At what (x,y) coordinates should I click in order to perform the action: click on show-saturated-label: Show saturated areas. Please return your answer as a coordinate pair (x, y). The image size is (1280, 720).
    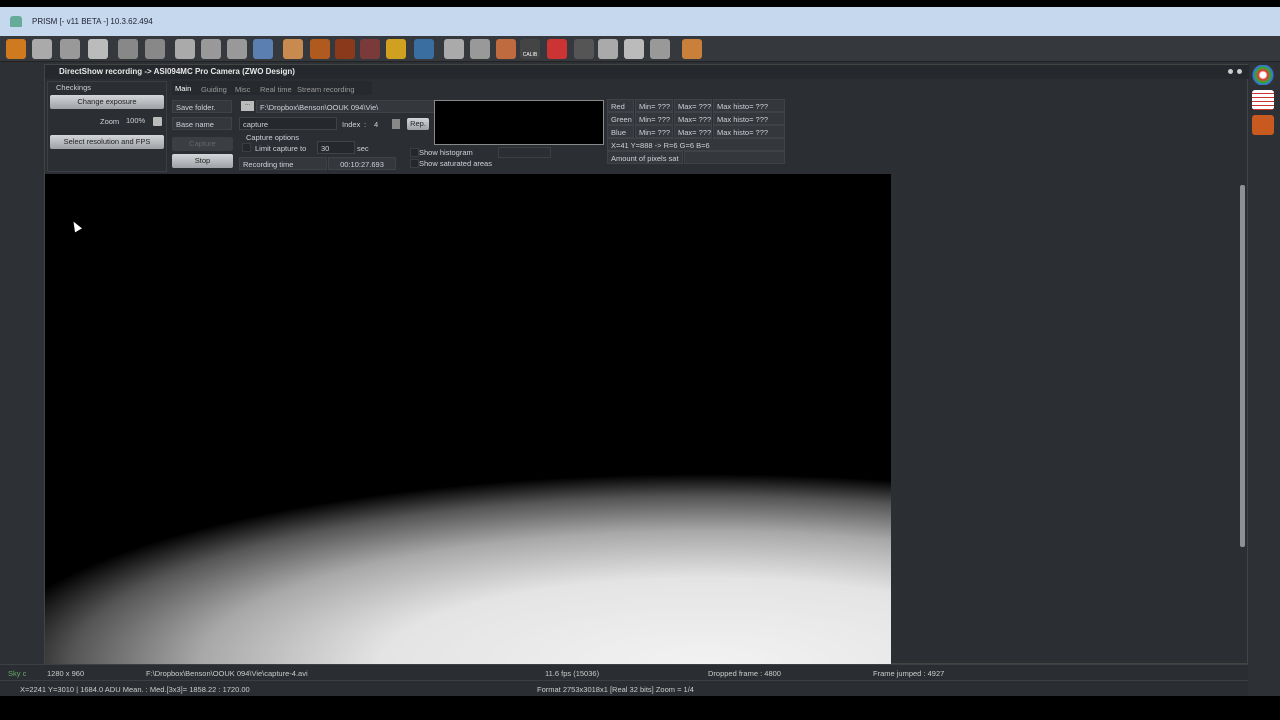
    Looking at the image, I should click on (455, 163).